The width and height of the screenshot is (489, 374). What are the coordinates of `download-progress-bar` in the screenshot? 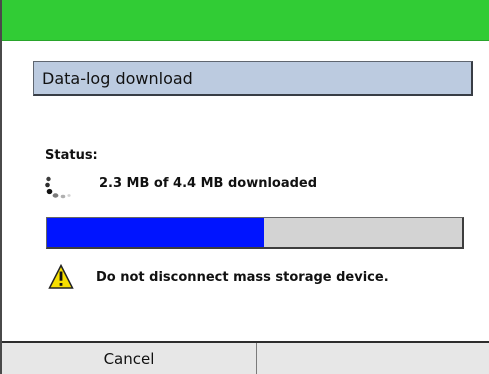 It's located at (255, 233).